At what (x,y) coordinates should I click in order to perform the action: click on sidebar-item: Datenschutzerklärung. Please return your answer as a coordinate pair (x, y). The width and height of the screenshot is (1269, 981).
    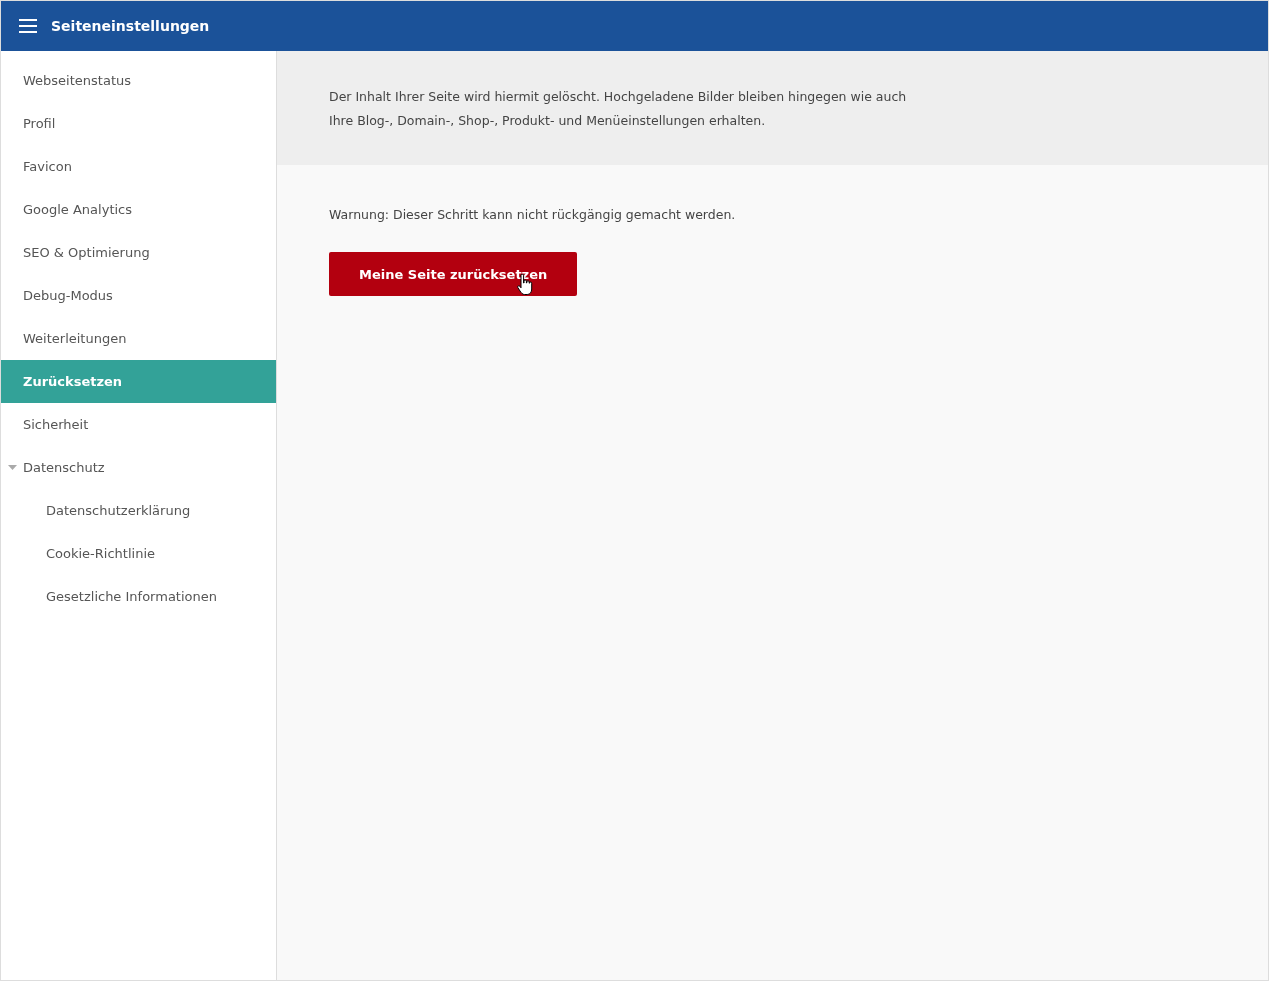
    Looking at the image, I should click on (138, 510).